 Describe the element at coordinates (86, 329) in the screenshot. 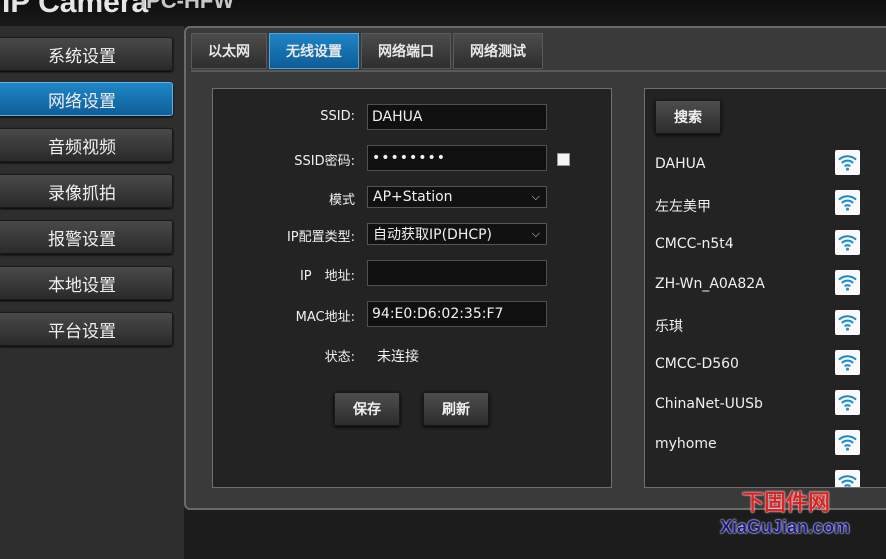

I see `sidebar-item-platform: 平台设置` at that location.